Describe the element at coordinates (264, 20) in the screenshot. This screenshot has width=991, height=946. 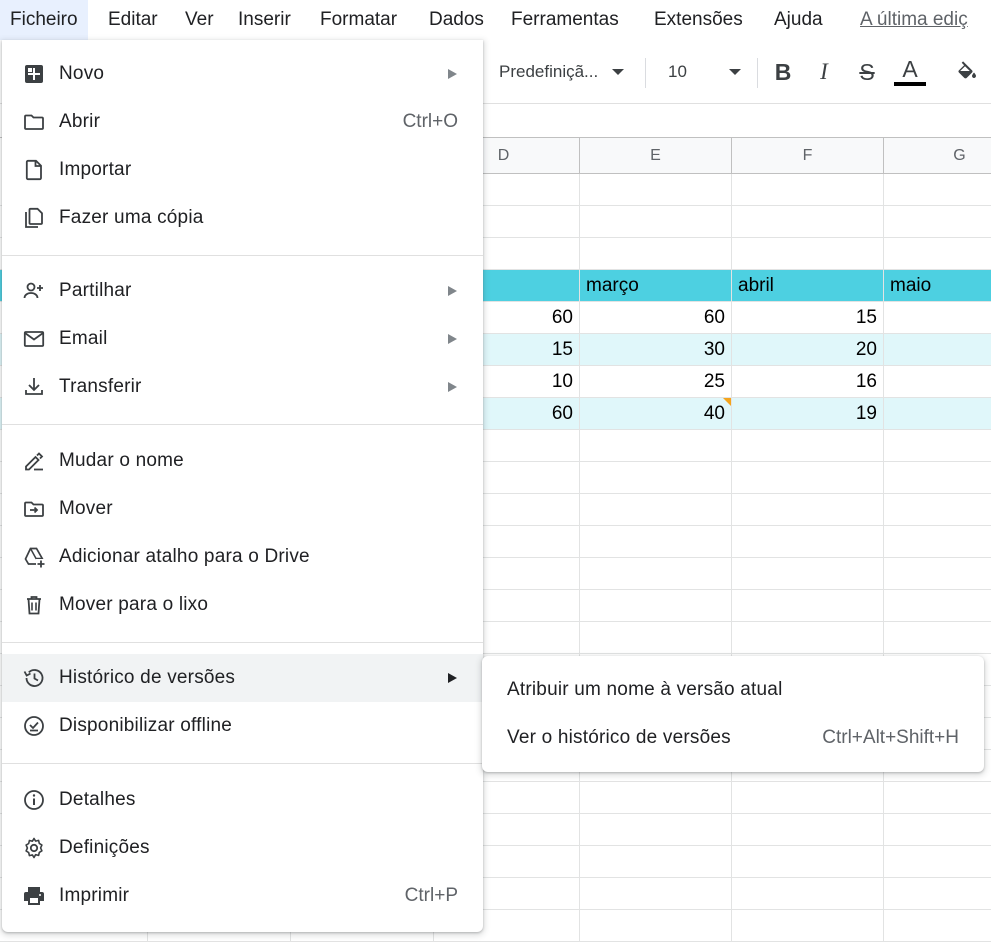
I see `menu-inserir: Inserir` at that location.